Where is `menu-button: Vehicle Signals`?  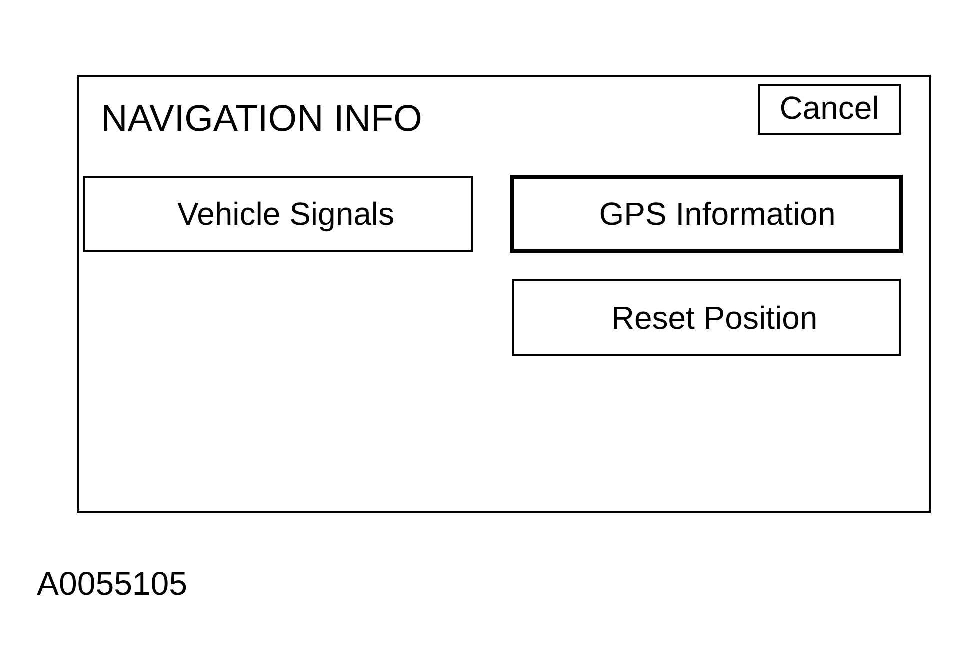
menu-button: Vehicle Signals is located at coordinates (278, 214).